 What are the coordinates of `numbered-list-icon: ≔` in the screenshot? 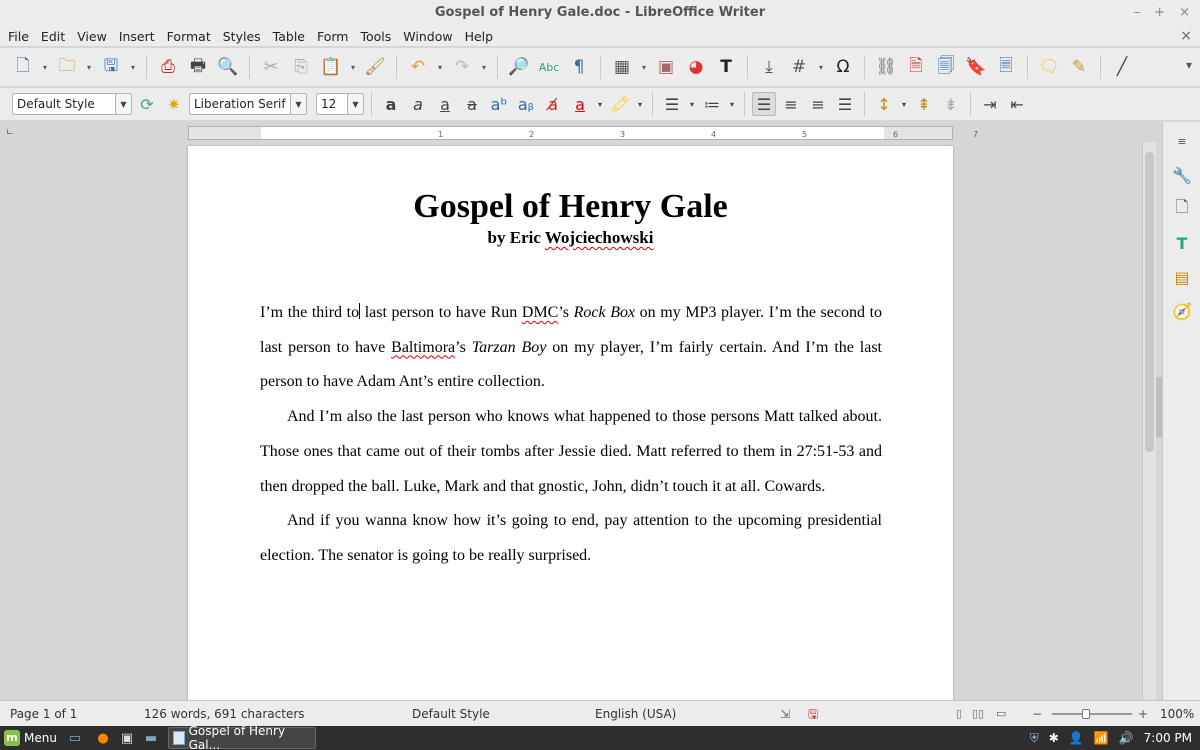 It's located at (712, 104).